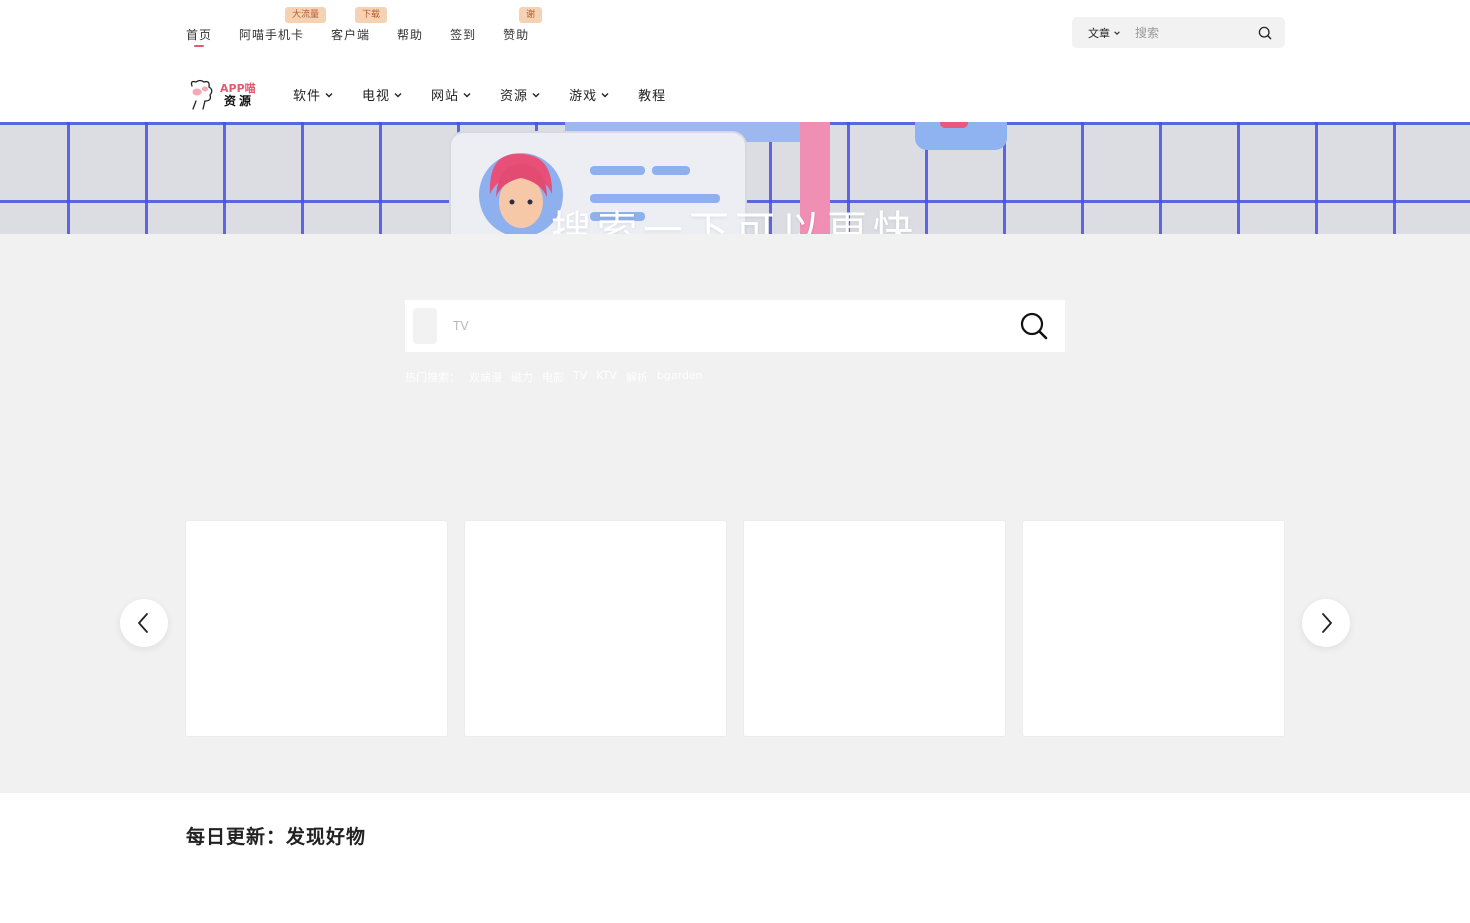 The width and height of the screenshot is (1470, 923). Describe the element at coordinates (516, 35) in the screenshot. I see `top-nav-label: 赞助` at that location.